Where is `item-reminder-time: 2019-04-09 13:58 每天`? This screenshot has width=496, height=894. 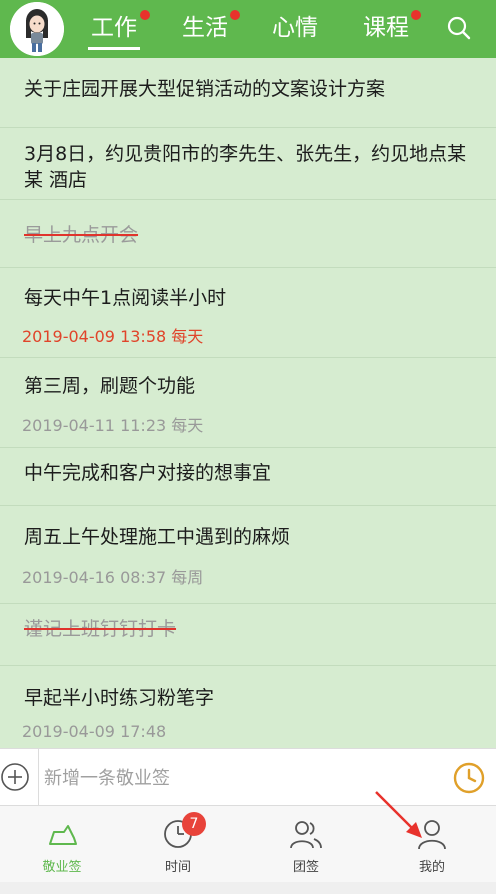 item-reminder-time: 2019-04-09 13:58 每天 is located at coordinates (113, 336).